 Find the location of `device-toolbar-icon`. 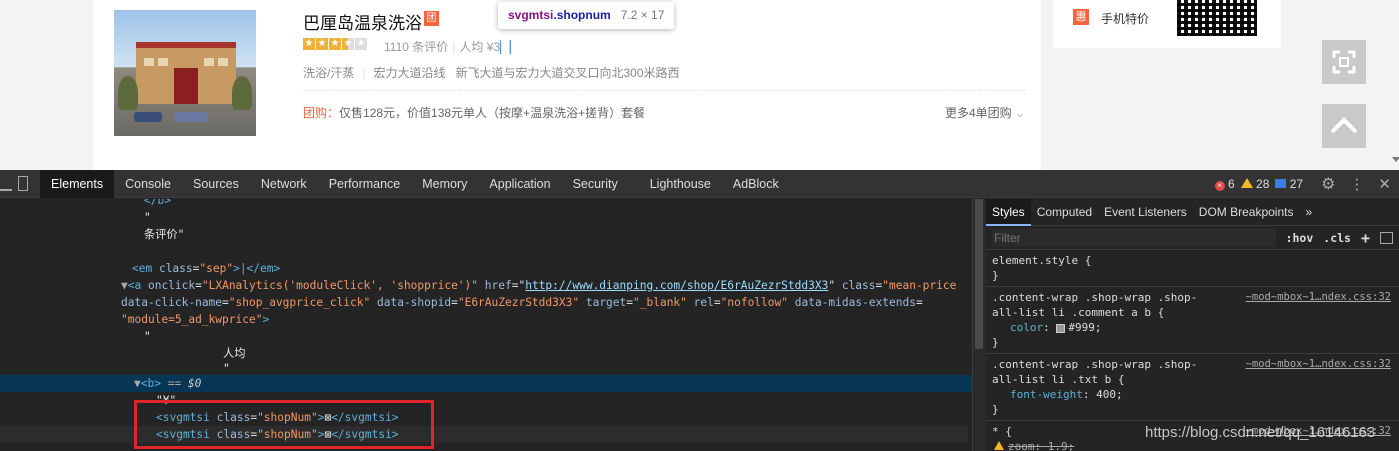

device-toolbar-icon is located at coordinates (23, 183).